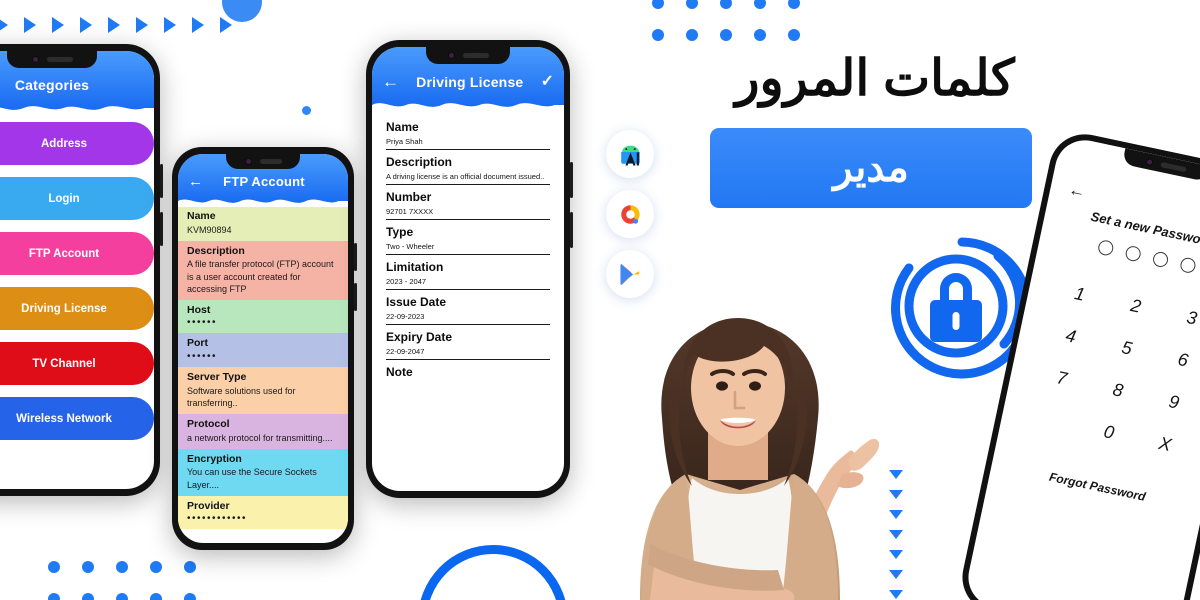 Image resolution: width=1200 pixels, height=600 pixels. I want to click on phone-notch, so click(1161, 165).